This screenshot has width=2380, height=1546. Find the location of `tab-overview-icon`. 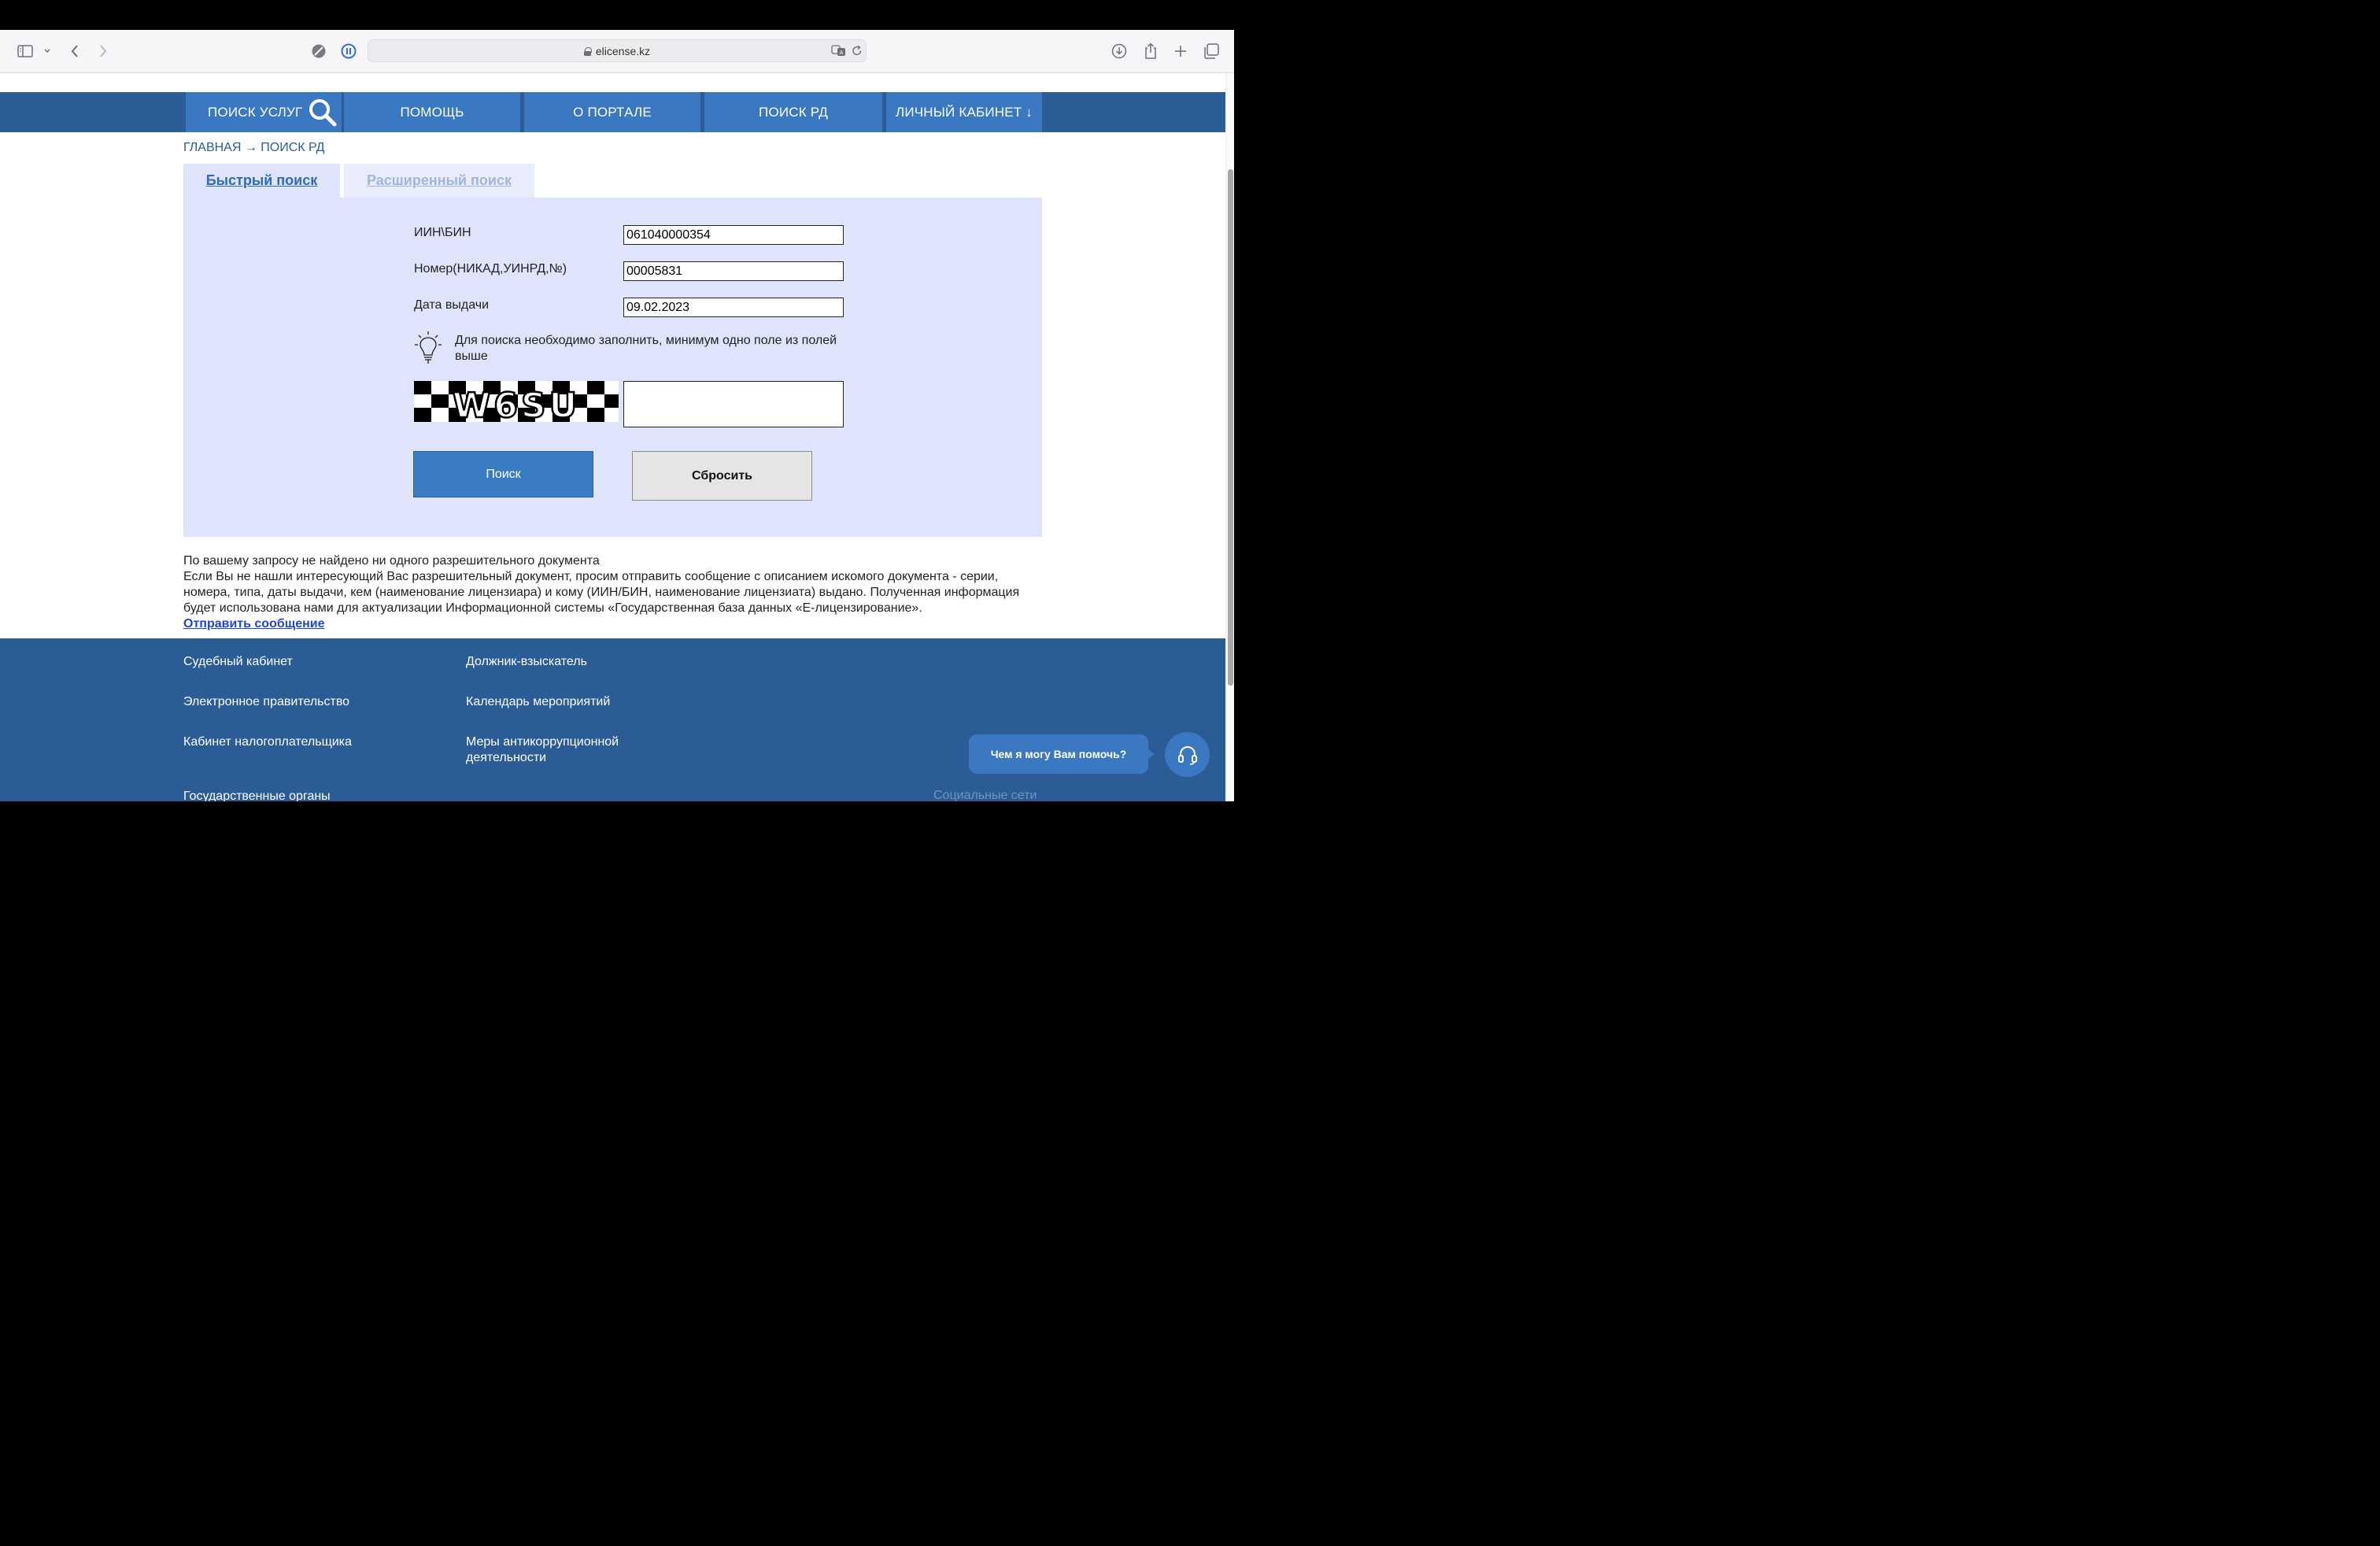

tab-overview-icon is located at coordinates (1211, 51).